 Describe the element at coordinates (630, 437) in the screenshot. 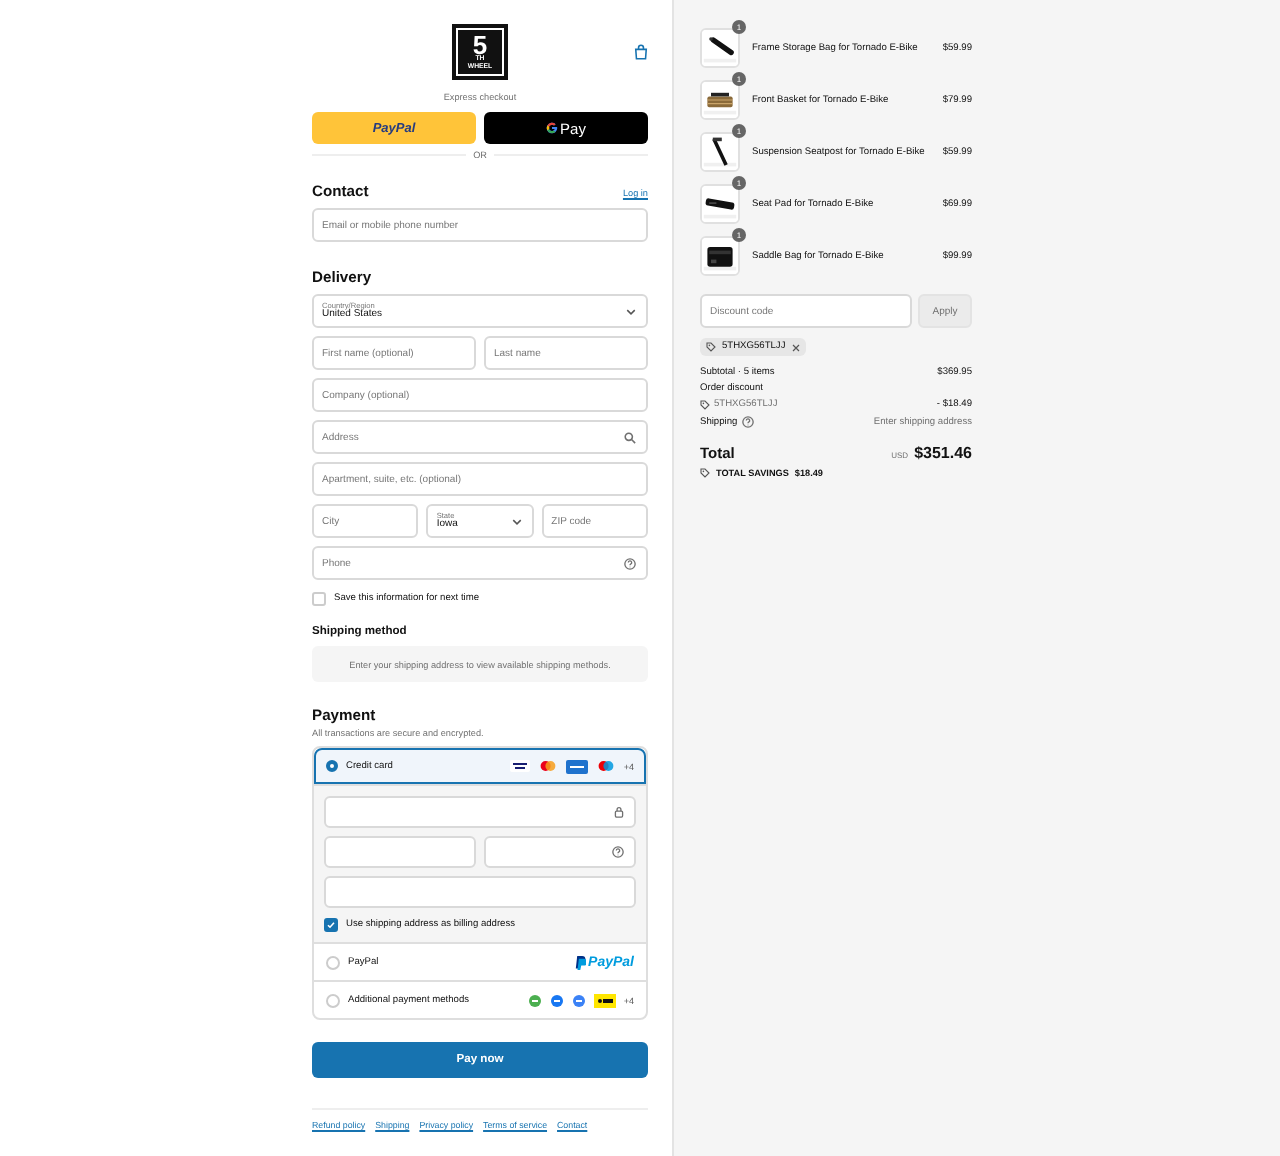

I see `search-icon` at that location.